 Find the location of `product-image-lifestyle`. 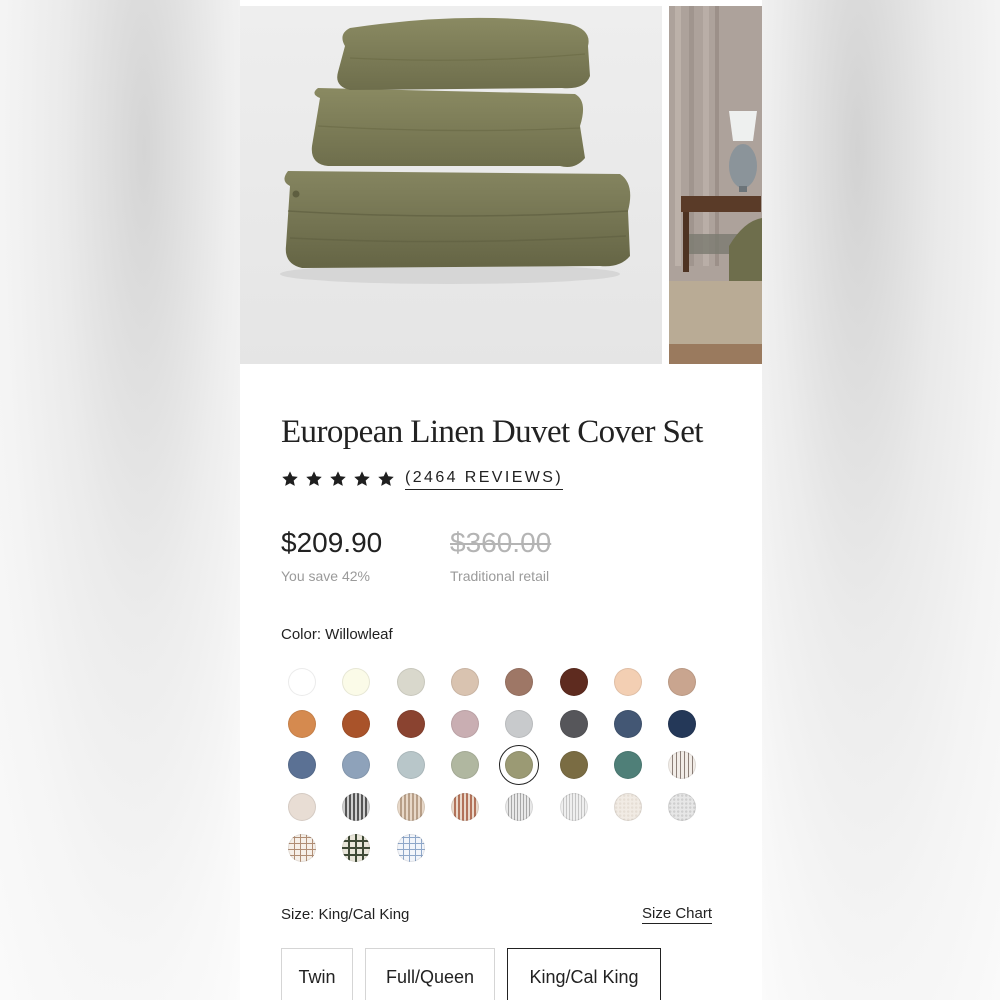

product-image-lifestyle is located at coordinates (715, 185).